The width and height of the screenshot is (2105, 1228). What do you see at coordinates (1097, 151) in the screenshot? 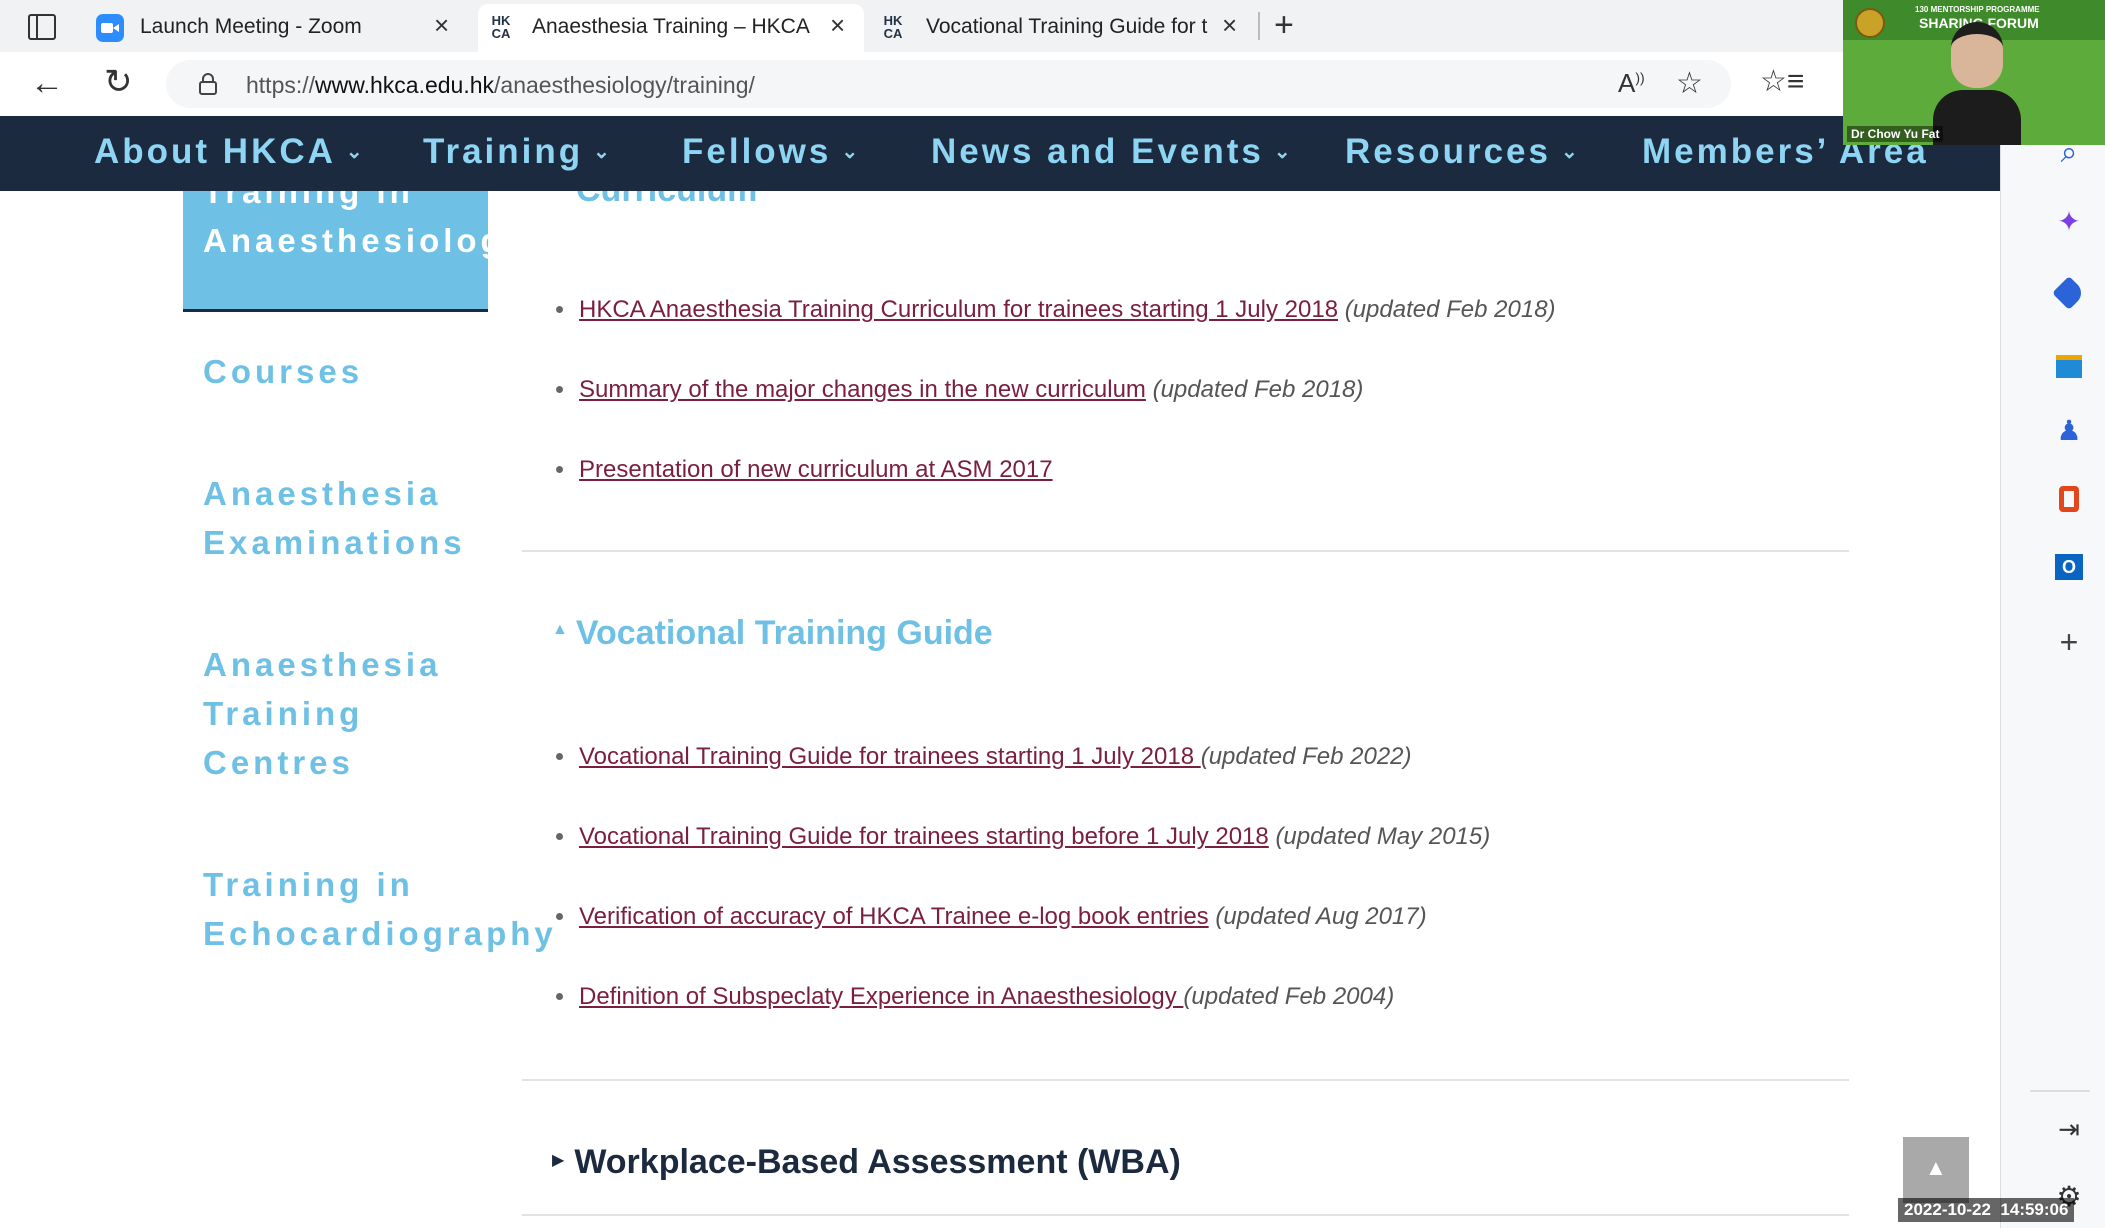
I see `nav-label: News and Events` at bounding box center [1097, 151].